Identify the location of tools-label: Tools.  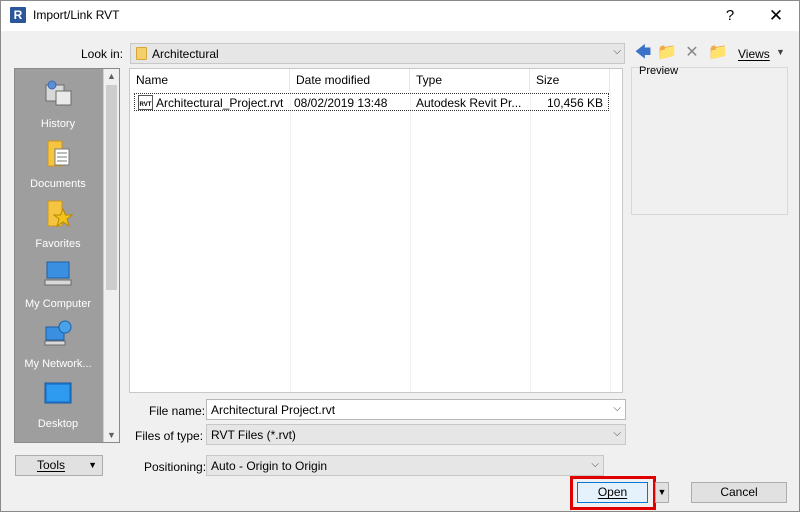
(51, 465).